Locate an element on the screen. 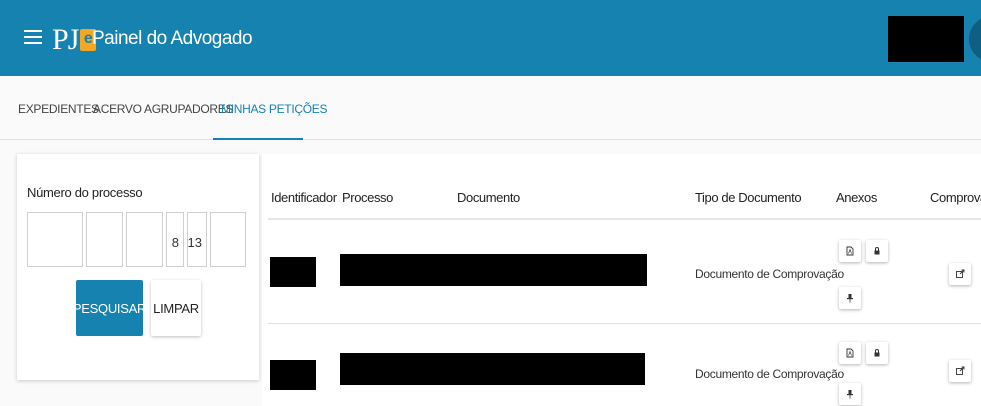  filter-panel: Número do processo 8 13 PESQUISAR LIMPAR is located at coordinates (138, 267).